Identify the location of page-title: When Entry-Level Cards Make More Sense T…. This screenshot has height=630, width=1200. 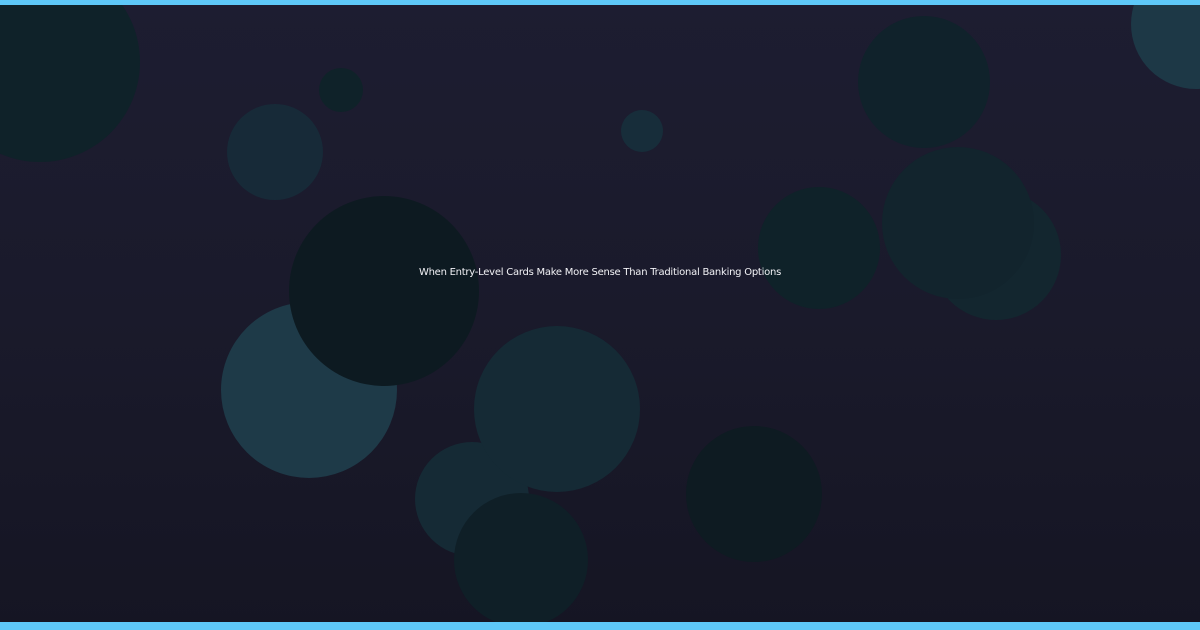
(600, 272).